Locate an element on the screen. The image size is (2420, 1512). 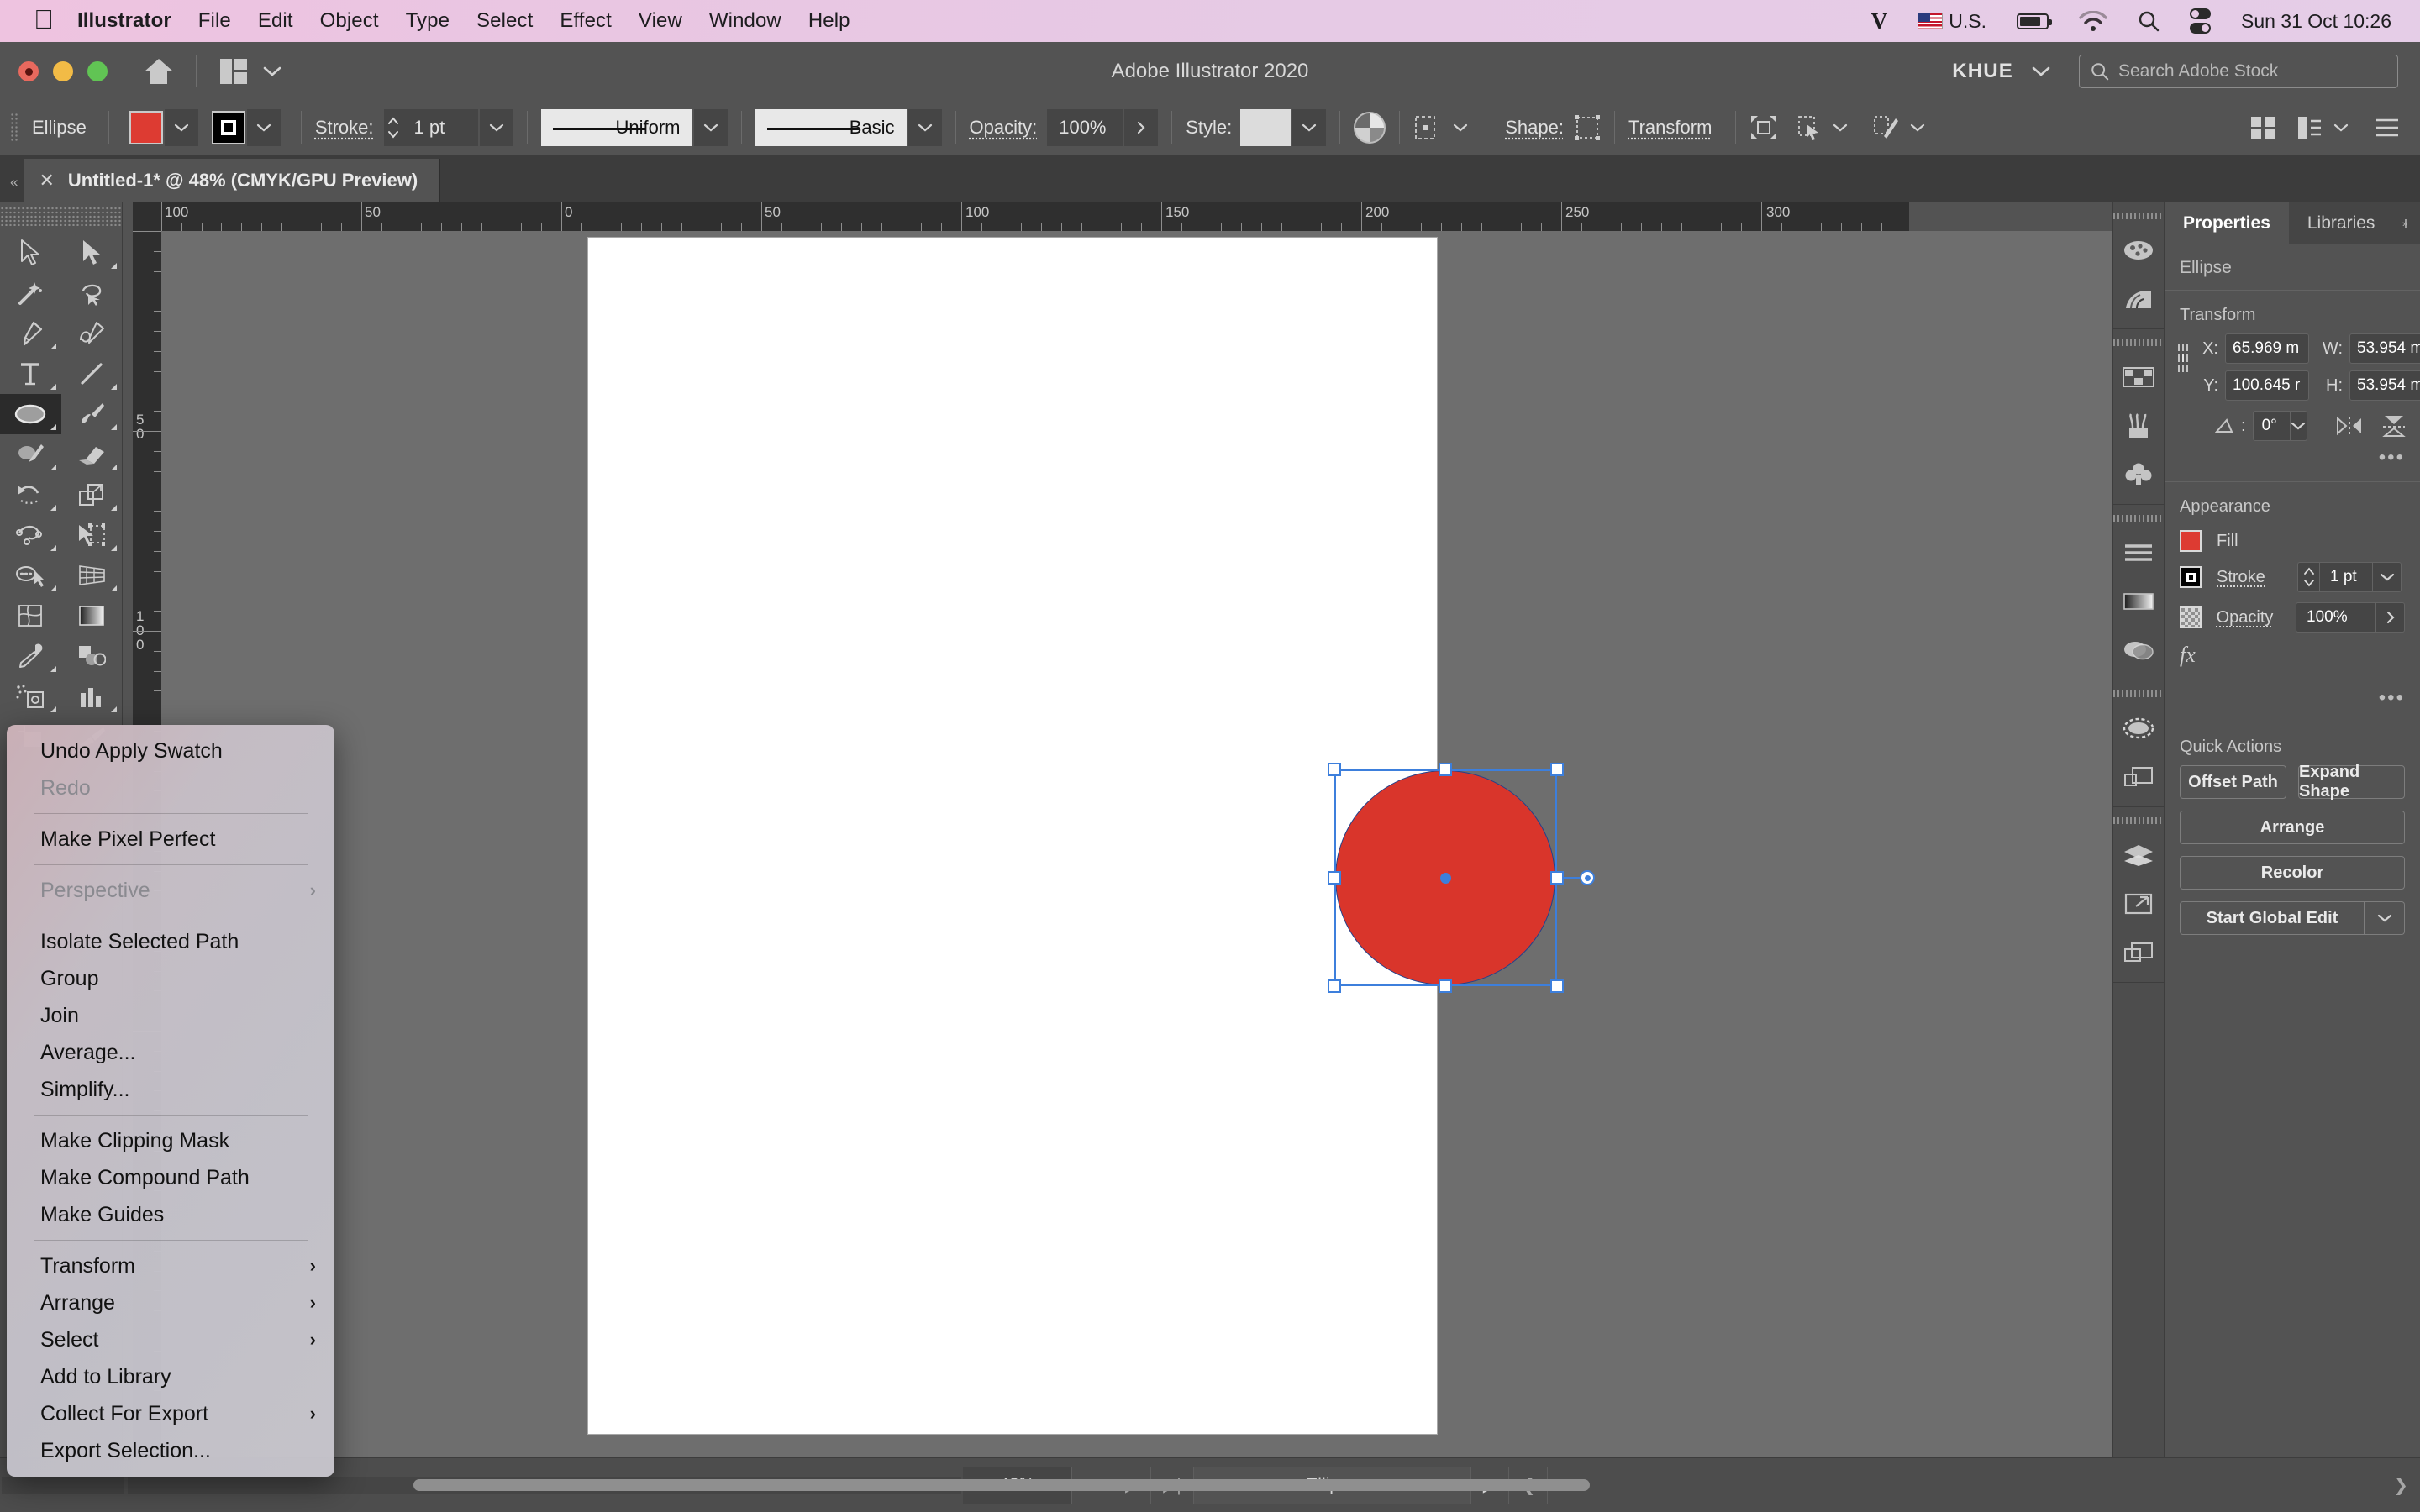
swatches-icon is located at coordinates (2139, 377).